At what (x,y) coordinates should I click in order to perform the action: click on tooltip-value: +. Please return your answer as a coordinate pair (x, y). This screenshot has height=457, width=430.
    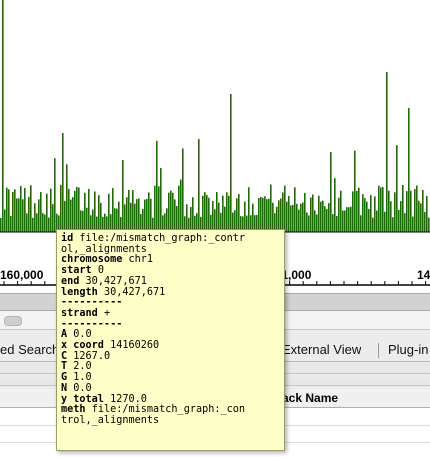
    Looking at the image, I should click on (107, 313).